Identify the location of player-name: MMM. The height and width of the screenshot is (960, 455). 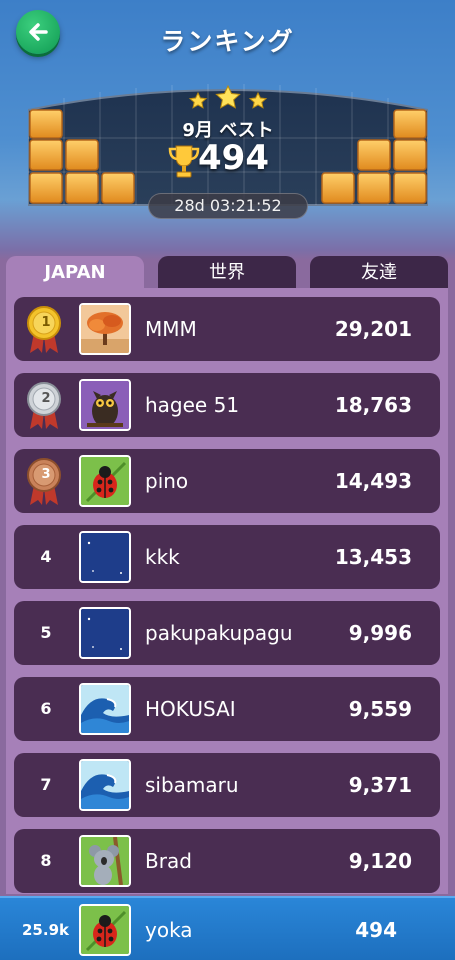
(171, 329).